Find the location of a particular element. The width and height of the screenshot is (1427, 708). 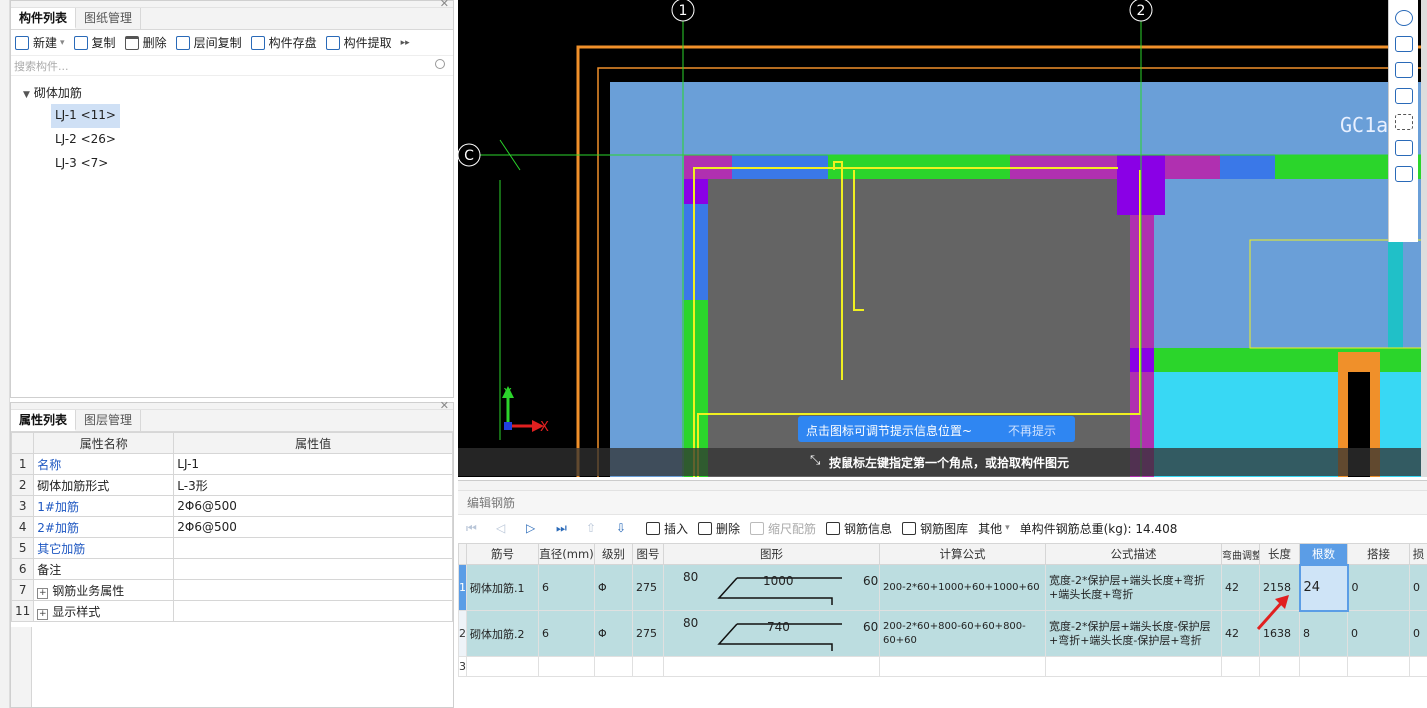

save-component-button: 构件存盘 is located at coordinates (283, 42).